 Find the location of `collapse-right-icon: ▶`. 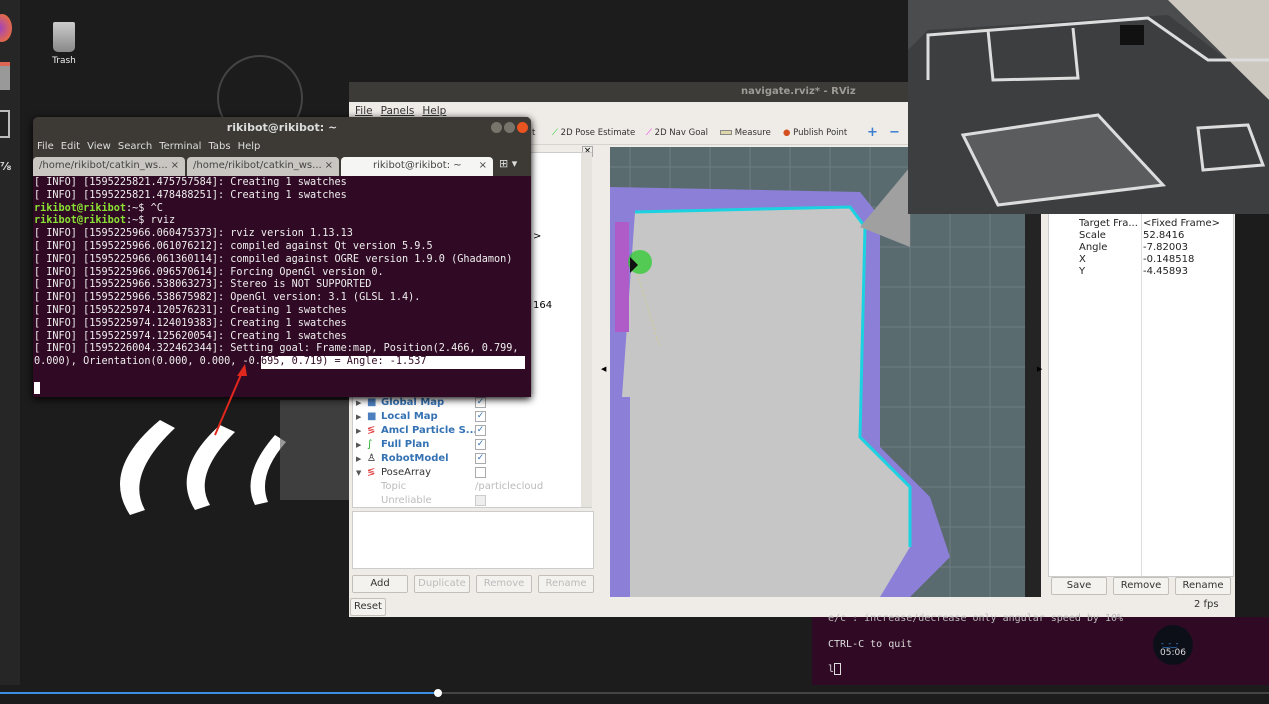

collapse-right-icon: ▶ is located at coordinates (1039, 369).